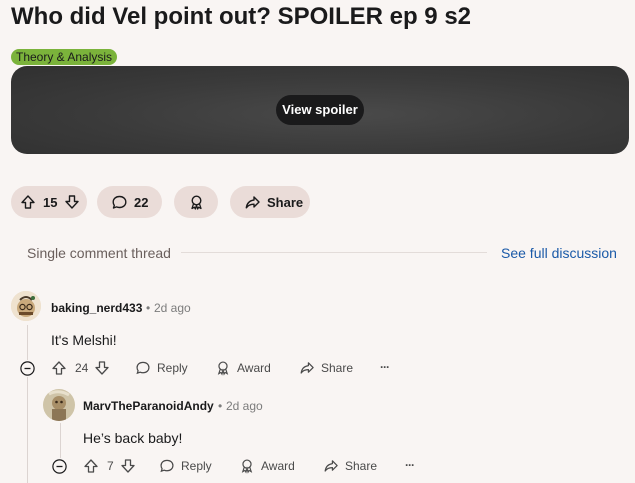  Describe the element at coordinates (241, 16) in the screenshot. I see `post-title: Who did Vel point out? SPOILER ep 9 s2` at that location.